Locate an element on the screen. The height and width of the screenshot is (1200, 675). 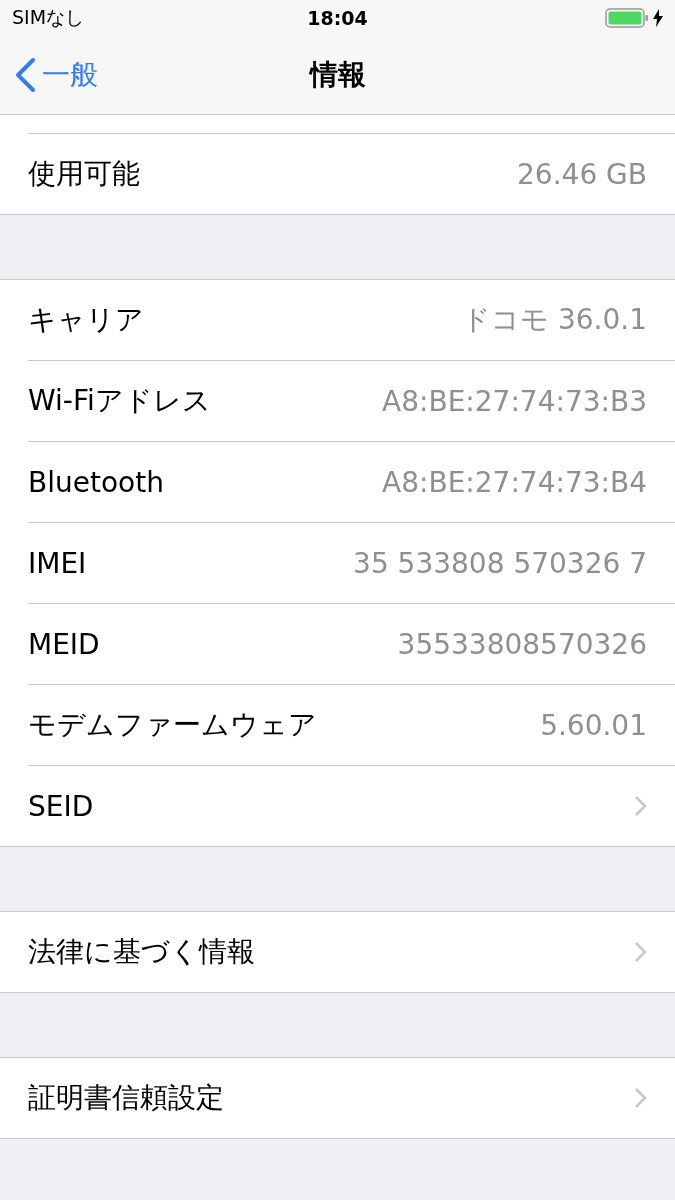
row-label: モデムファームウェア is located at coordinates (173, 725).